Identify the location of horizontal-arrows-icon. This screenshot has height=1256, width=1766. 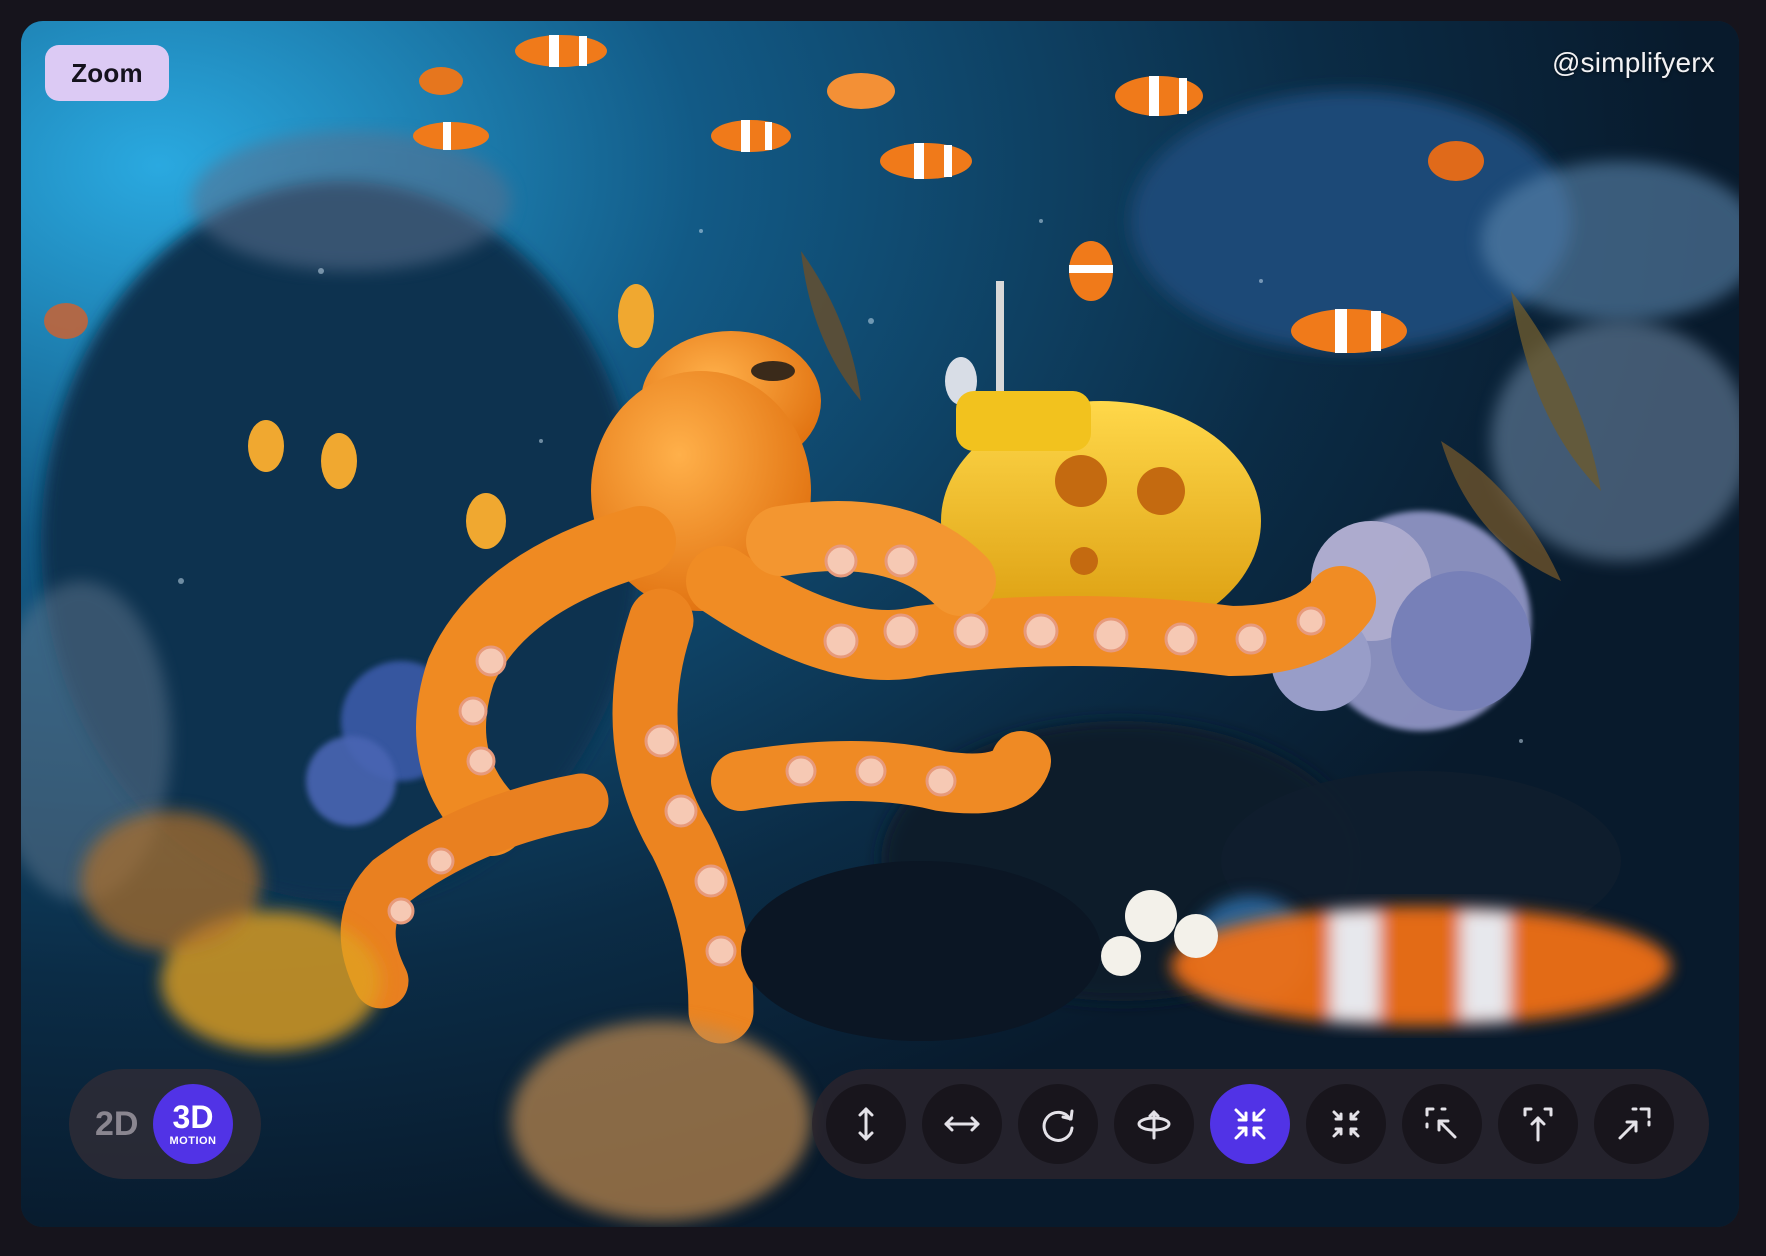
(962, 1124).